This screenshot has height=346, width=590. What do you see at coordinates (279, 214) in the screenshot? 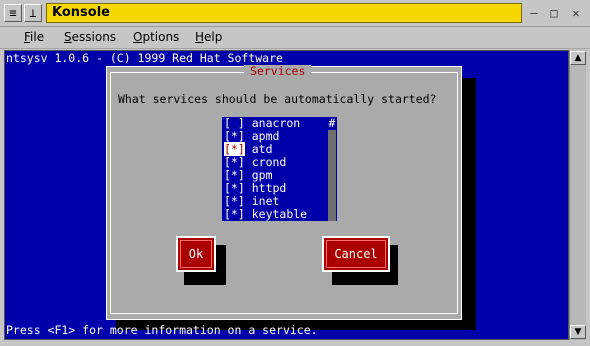
I see `service-name: keytable` at bounding box center [279, 214].